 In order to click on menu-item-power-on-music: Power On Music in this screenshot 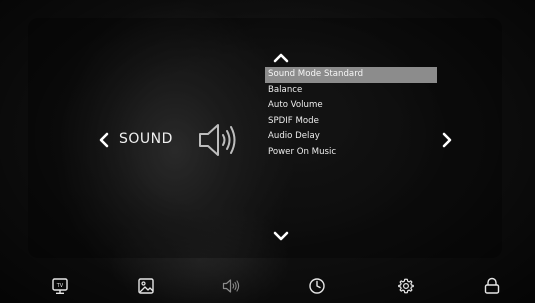, I will do `click(351, 153)`.